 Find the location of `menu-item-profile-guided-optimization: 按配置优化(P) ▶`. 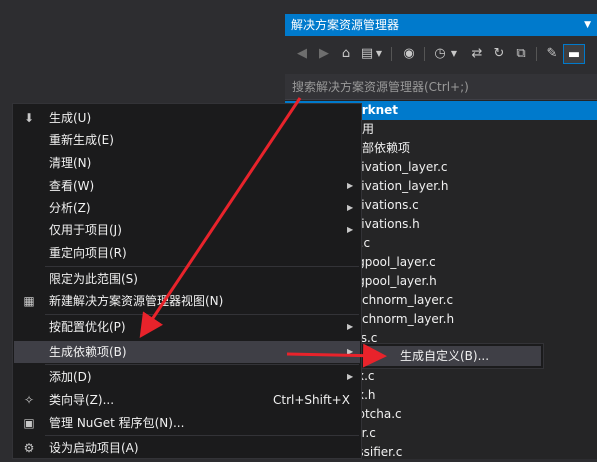

menu-item-profile-guided-optimization: 按配置优化(P) ▶ is located at coordinates (187, 327).